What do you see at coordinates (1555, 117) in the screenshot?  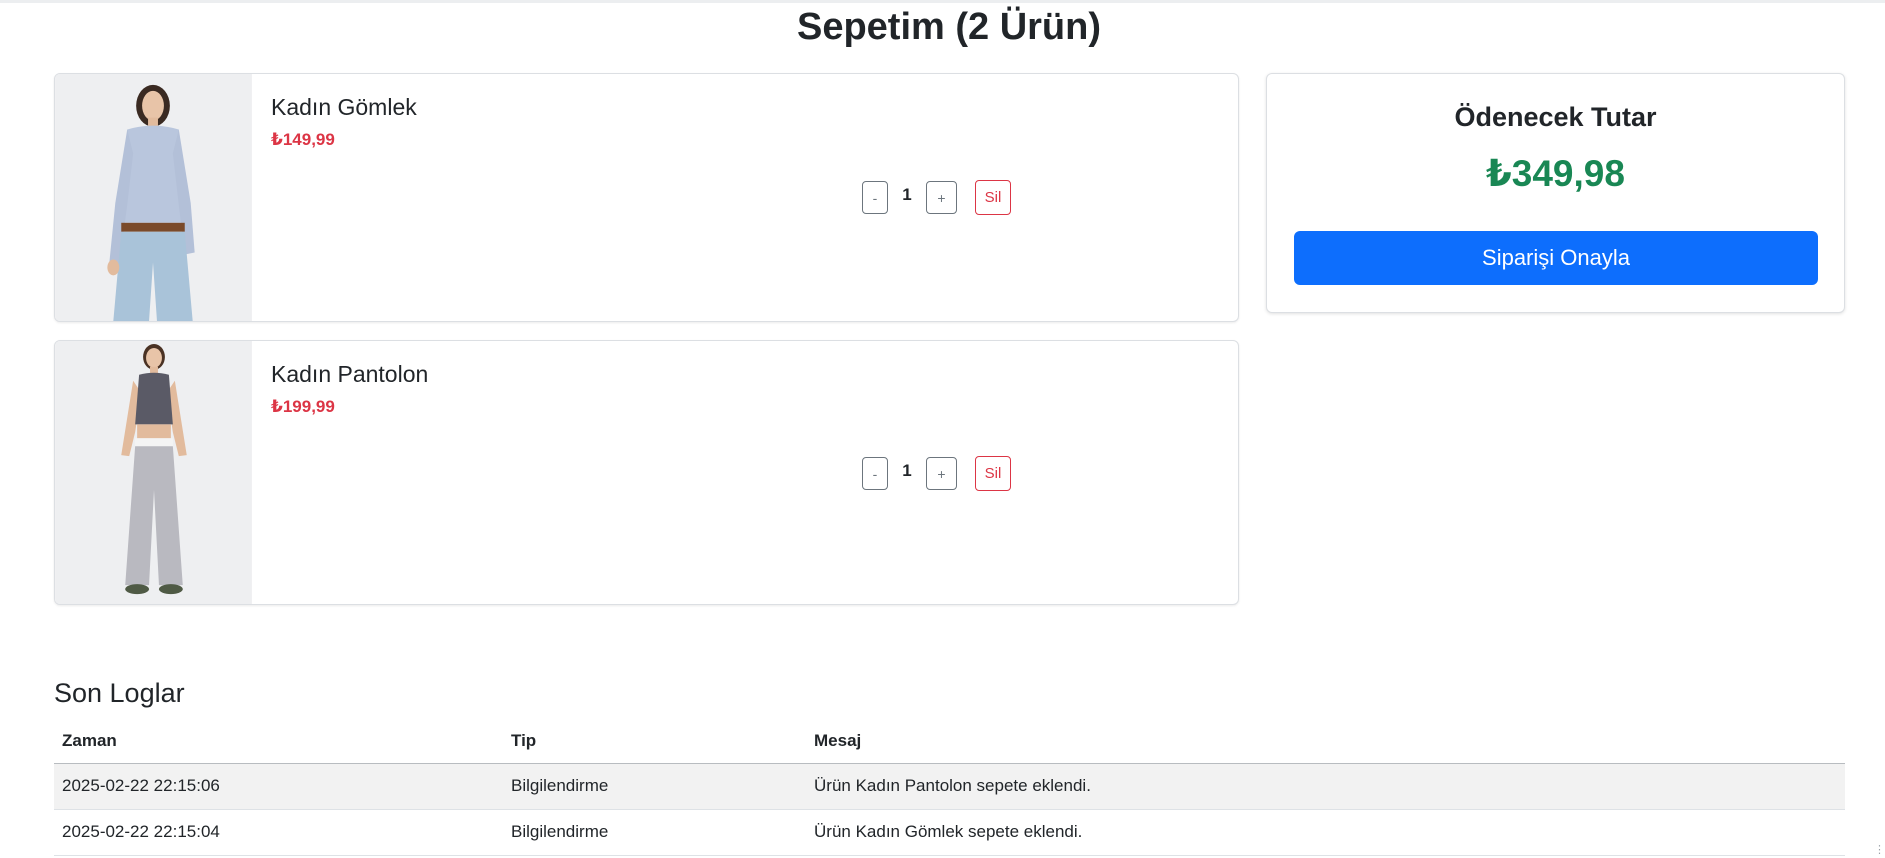 I see `summary-title: Ödenecek Tutar` at bounding box center [1555, 117].